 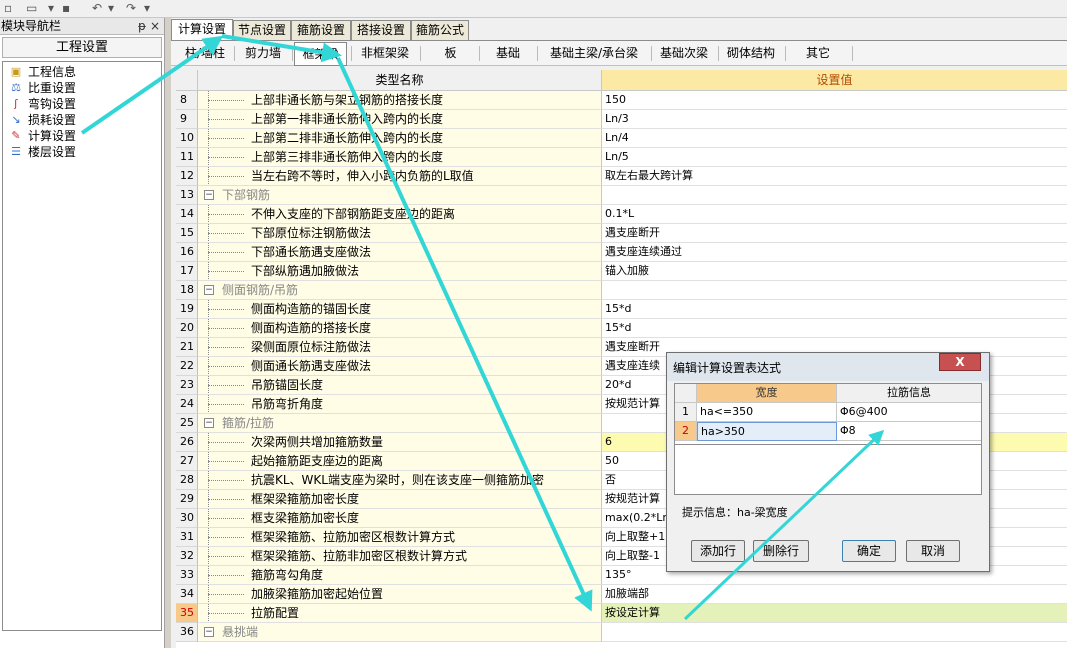 What do you see at coordinates (205, 53) in the screenshot?
I see `subtab-column-wall: 柱/墙柱` at bounding box center [205, 53].